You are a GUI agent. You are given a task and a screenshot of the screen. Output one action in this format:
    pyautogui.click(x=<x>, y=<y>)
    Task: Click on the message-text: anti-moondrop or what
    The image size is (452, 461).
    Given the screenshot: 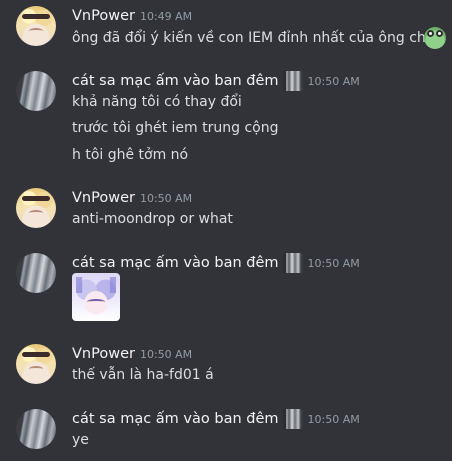 What is the action you would take?
    pyautogui.click(x=152, y=219)
    